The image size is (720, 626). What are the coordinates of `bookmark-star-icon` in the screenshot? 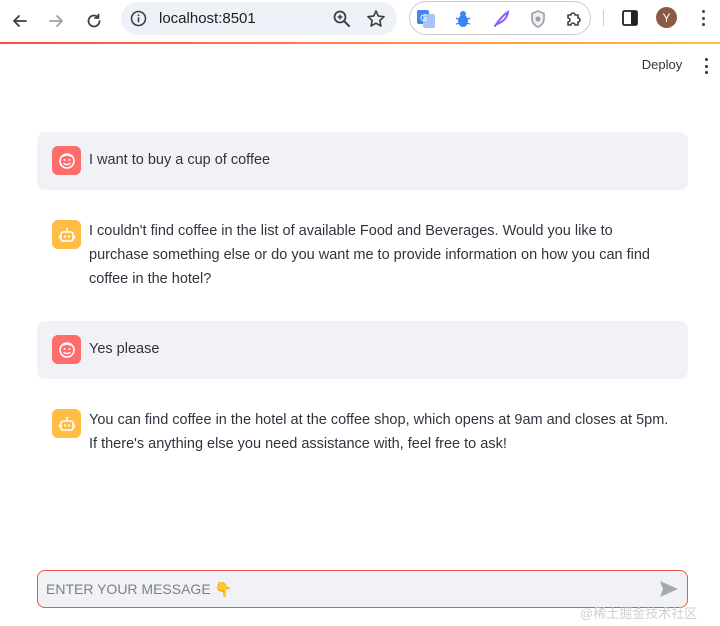 It's located at (376, 19).